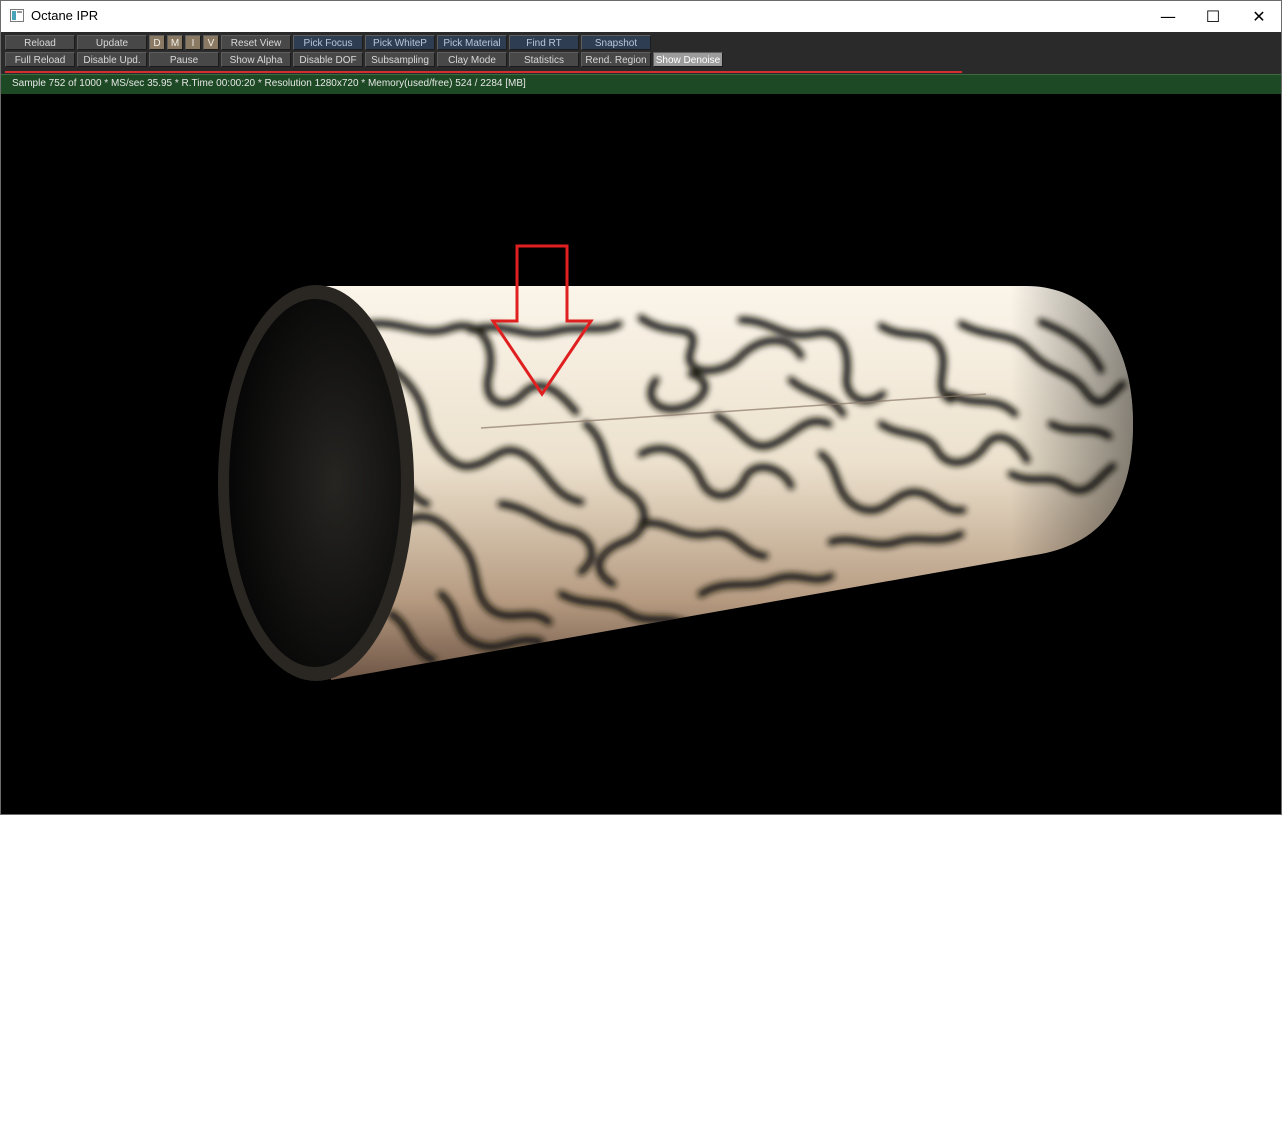 Image resolution: width=1282 pixels, height=1124 pixels. I want to click on app-icon, so click(17, 15).